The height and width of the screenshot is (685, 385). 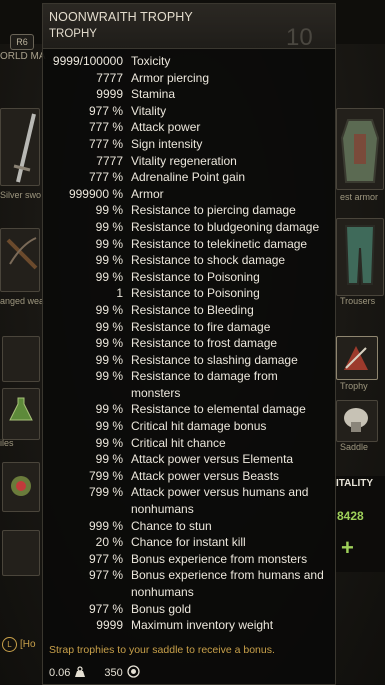 What do you see at coordinates (151, 61) in the screenshot?
I see `stat-name: Toxicity` at bounding box center [151, 61].